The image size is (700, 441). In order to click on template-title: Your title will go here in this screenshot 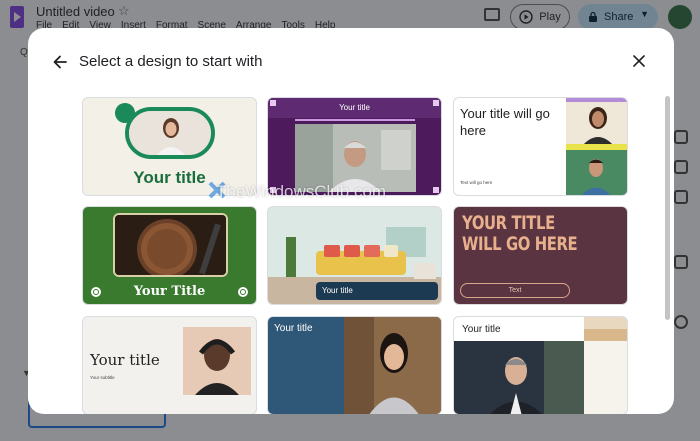, I will do `click(505, 122)`.